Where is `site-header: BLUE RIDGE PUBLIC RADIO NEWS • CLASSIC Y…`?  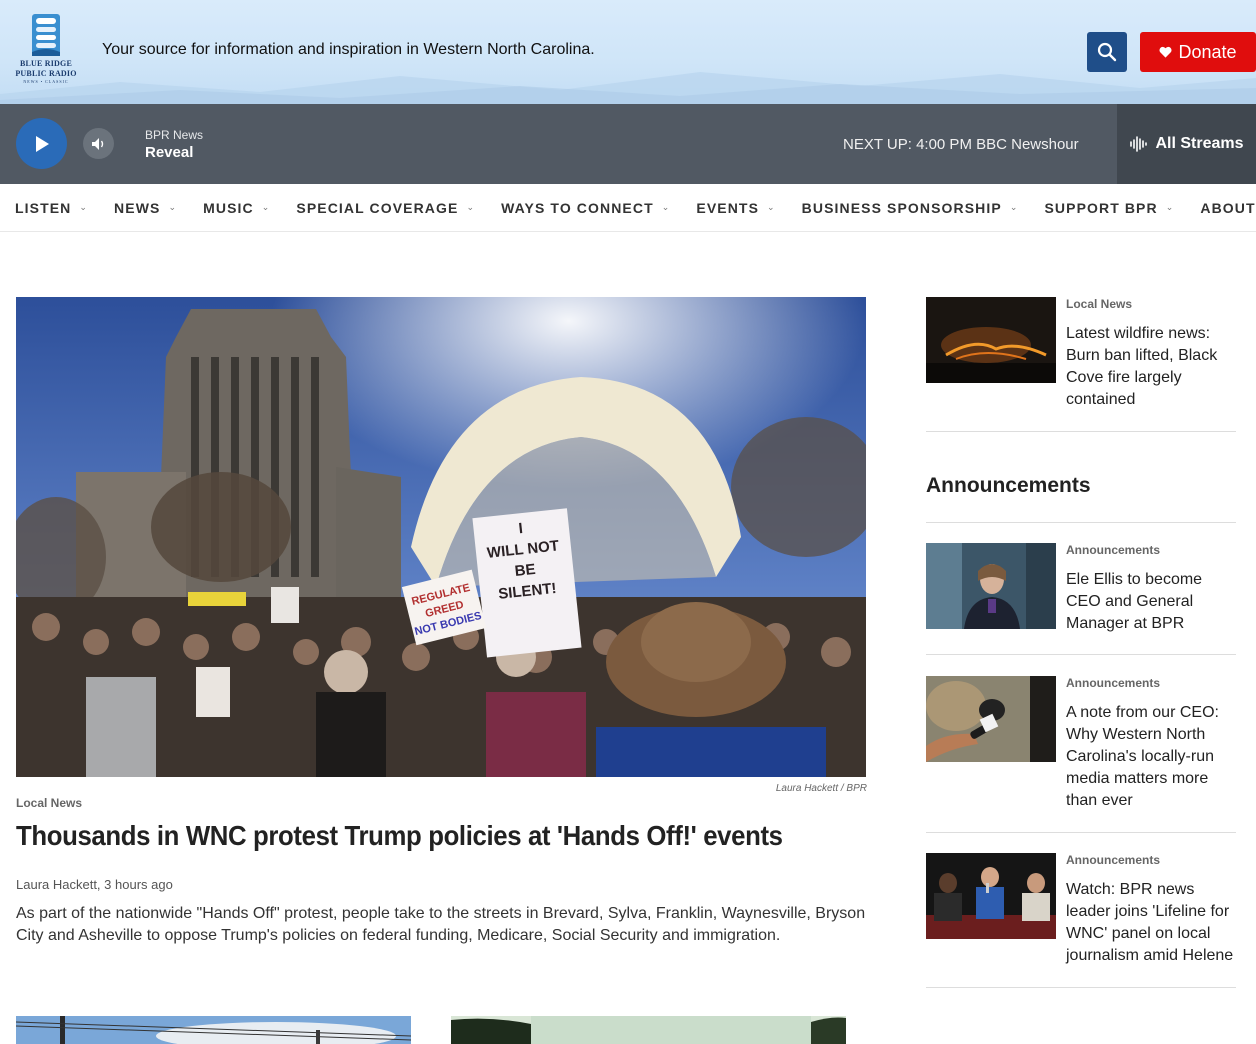 site-header: BLUE RIDGE PUBLIC RADIO NEWS • CLASSIC Y… is located at coordinates (628, 52).